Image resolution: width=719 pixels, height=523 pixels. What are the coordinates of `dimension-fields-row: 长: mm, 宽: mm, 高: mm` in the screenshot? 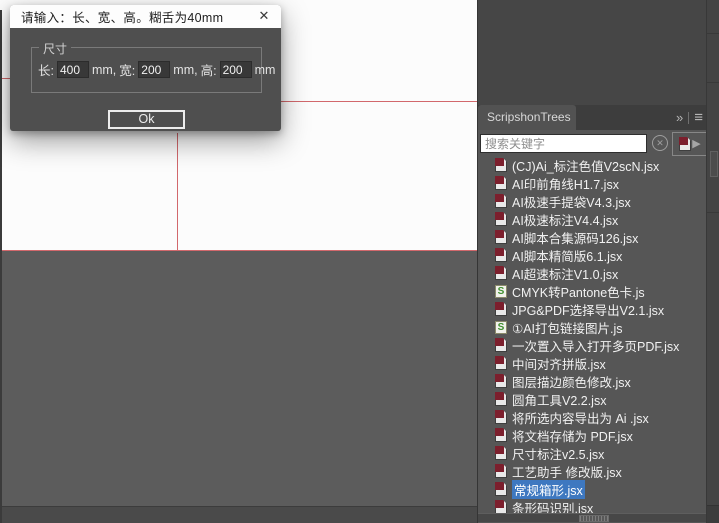 It's located at (156, 69).